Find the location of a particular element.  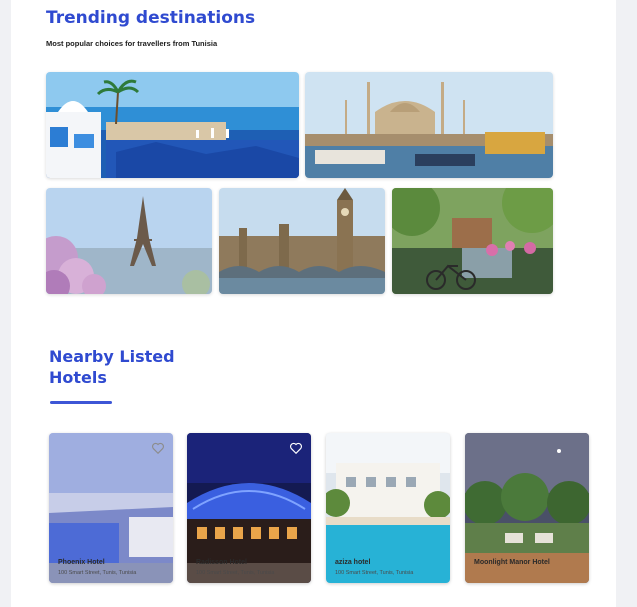

trending-title: Trending destinations is located at coordinates (151, 18).